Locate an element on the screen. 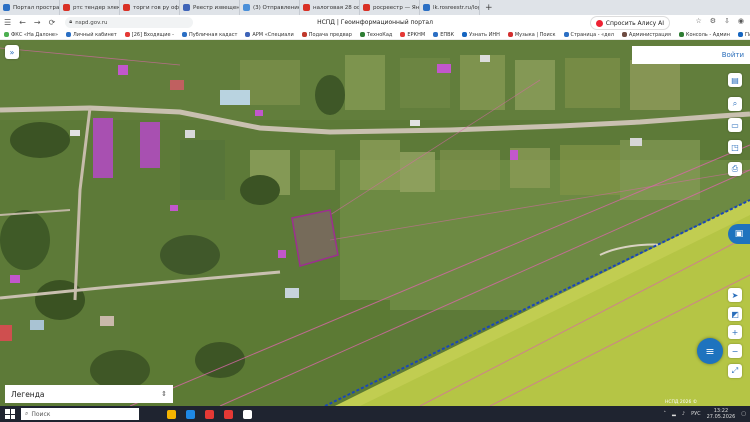 The width and height of the screenshot is (750, 422). tray-arrow-icon: ˄ is located at coordinates (665, 414).